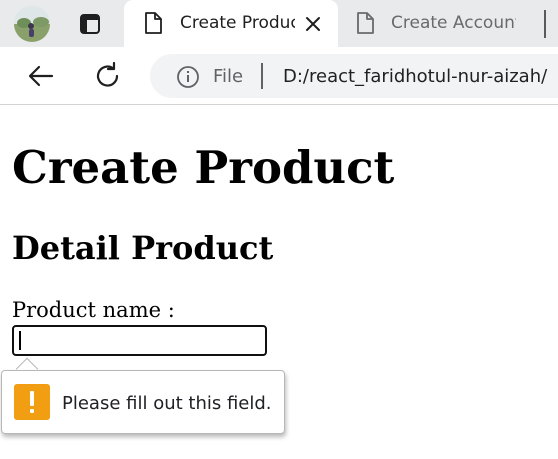  I want to click on back-arrow-icon, so click(41, 76).